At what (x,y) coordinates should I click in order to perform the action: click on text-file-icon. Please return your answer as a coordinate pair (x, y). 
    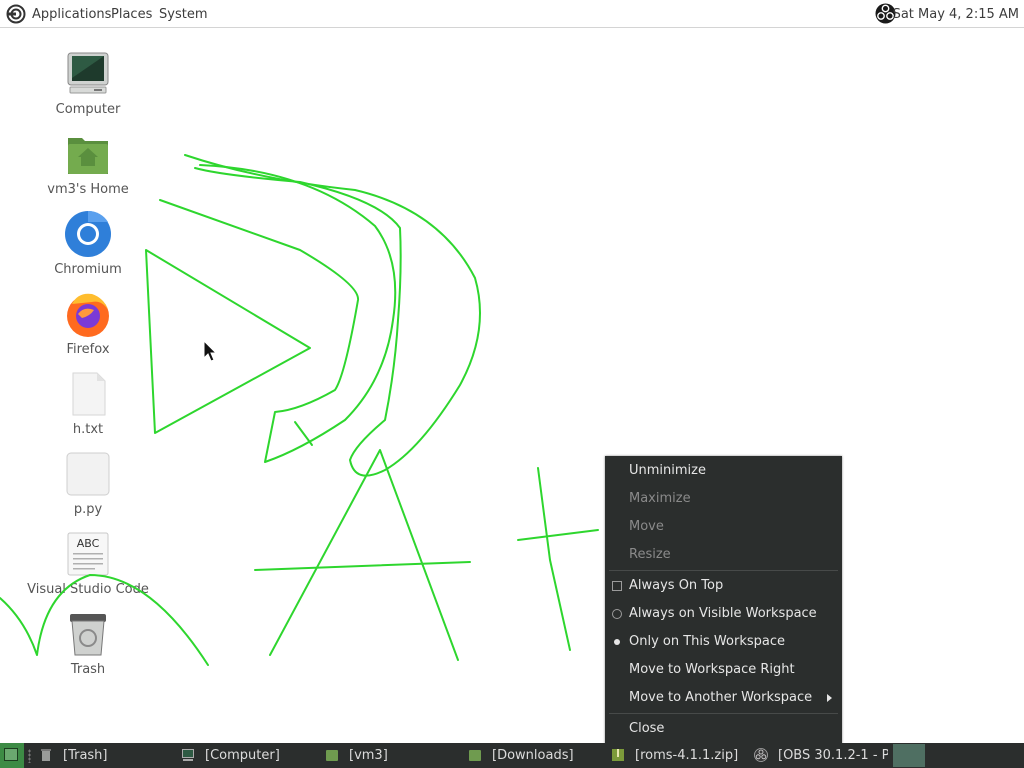
    Looking at the image, I should click on (88, 394).